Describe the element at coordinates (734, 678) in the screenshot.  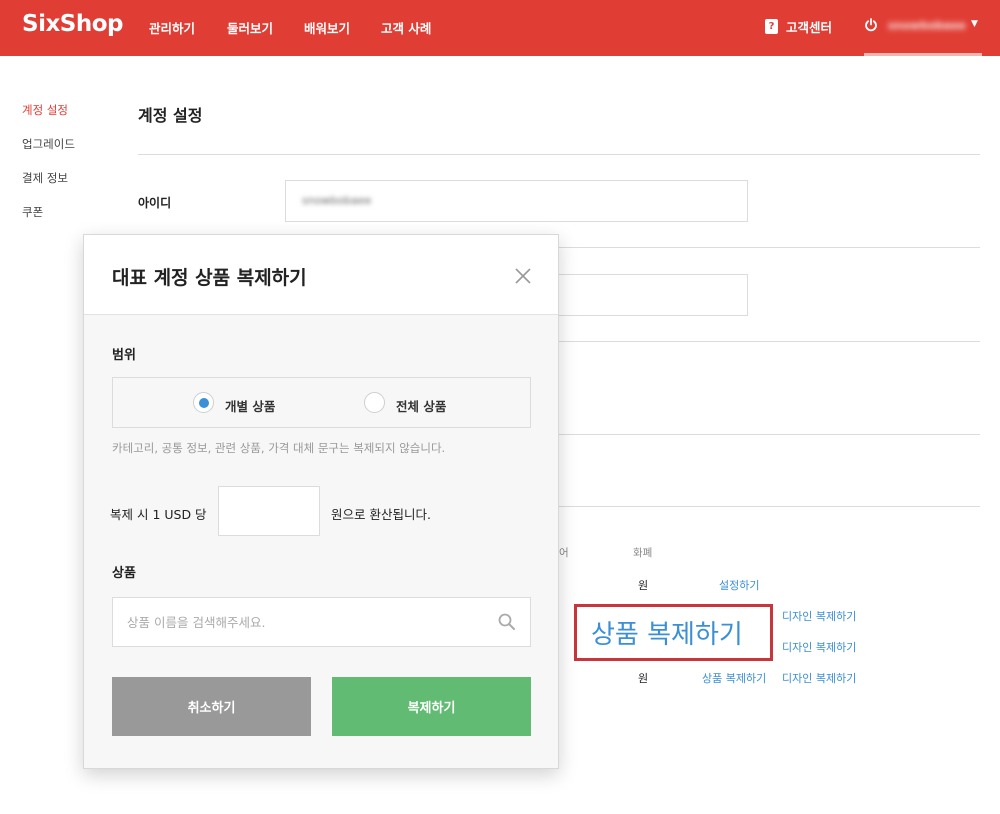
I see `copy-product-link: 상품 복제하기` at that location.